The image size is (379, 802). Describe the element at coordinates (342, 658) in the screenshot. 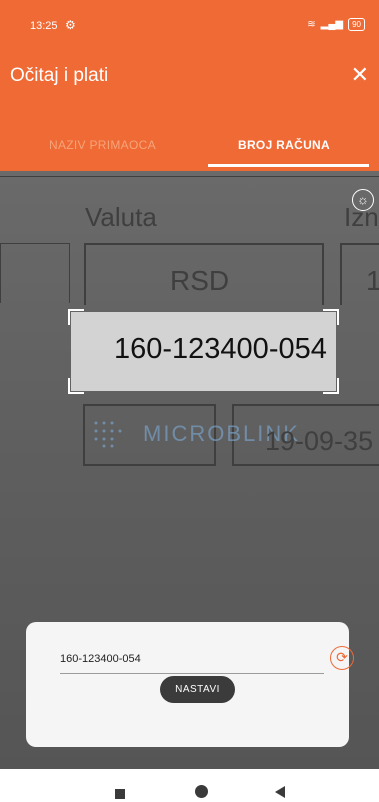

I see `refresh-icon: ⟳` at that location.